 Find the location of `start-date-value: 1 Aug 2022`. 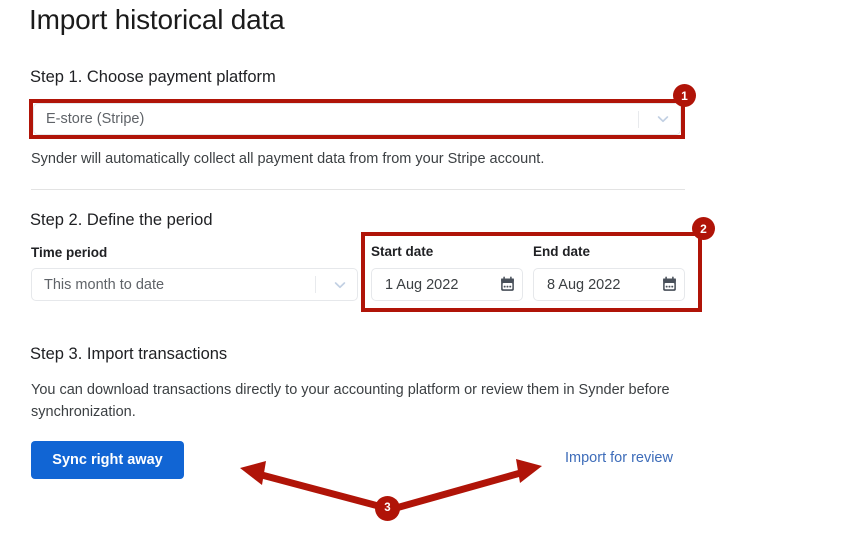

start-date-value: 1 Aug 2022 is located at coordinates (422, 284).